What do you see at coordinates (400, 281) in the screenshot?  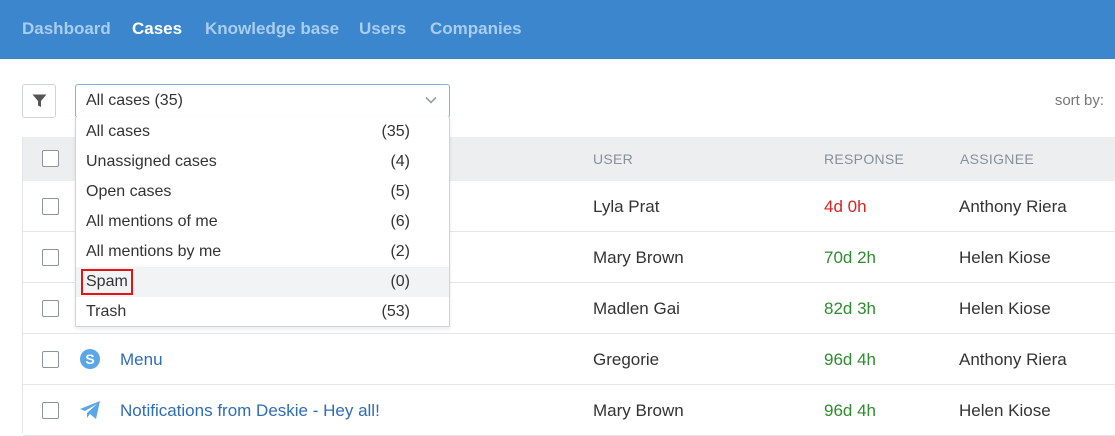 I see `dropdown-item-count: (0)` at bounding box center [400, 281].